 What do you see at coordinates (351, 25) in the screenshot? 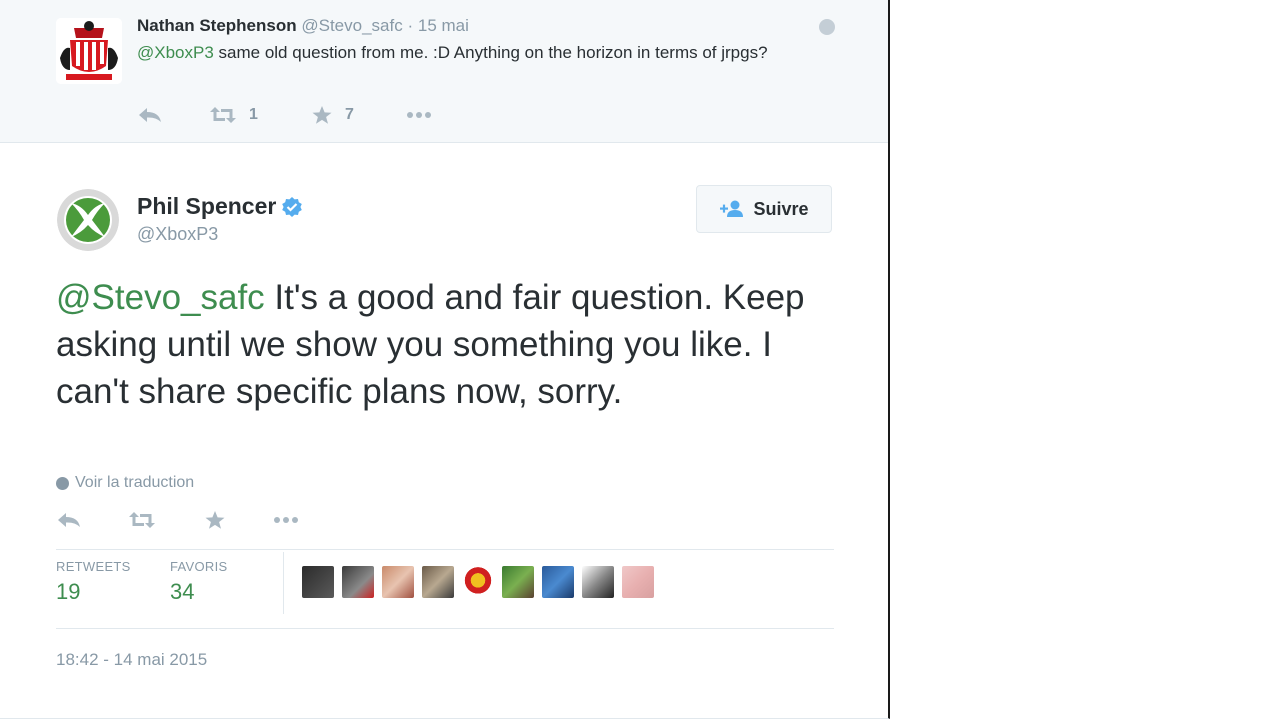
I see `parent-username: @Stevo_safc` at bounding box center [351, 25].